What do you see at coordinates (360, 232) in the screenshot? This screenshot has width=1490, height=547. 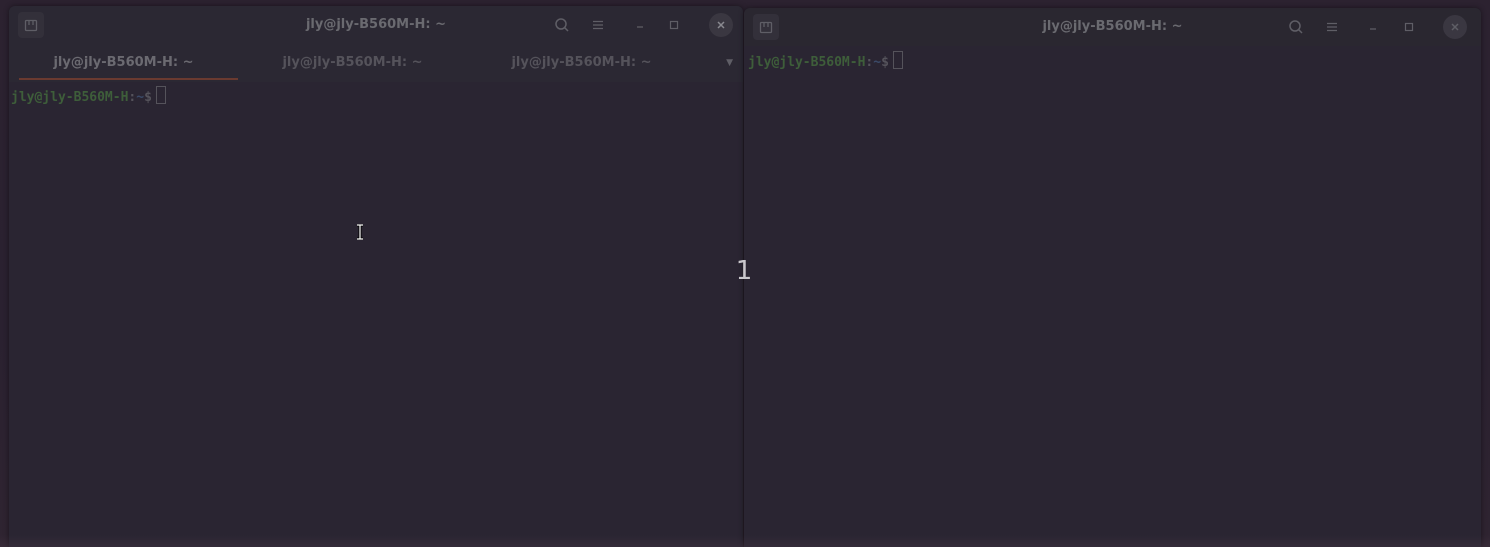 I see `mouse-ibeam-cursor-icon` at bounding box center [360, 232].